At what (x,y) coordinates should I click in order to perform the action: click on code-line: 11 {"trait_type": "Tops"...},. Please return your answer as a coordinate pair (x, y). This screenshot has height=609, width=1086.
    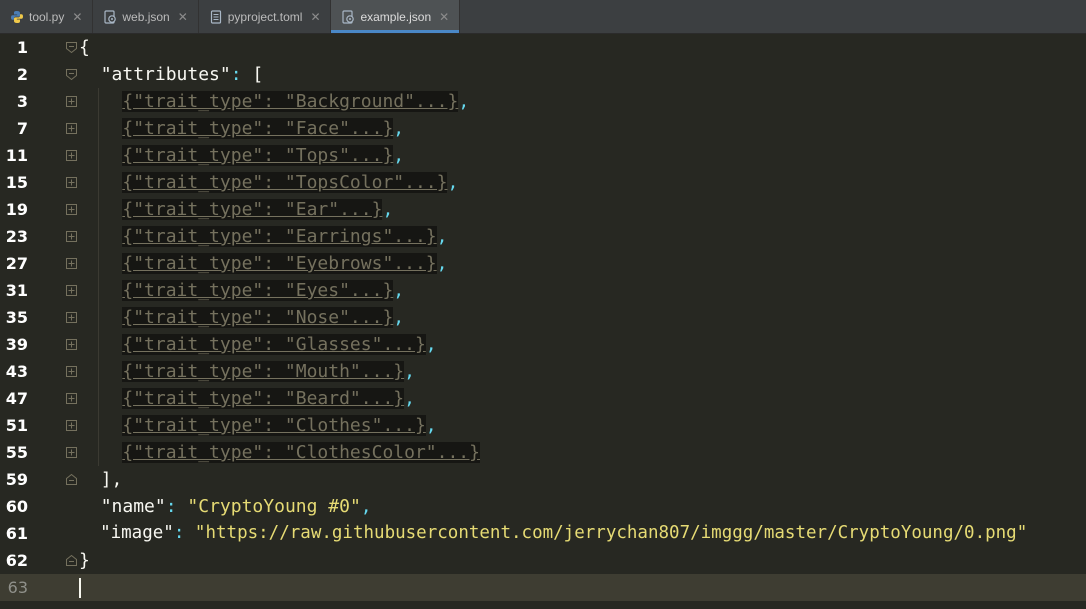
    Looking at the image, I should click on (543, 155).